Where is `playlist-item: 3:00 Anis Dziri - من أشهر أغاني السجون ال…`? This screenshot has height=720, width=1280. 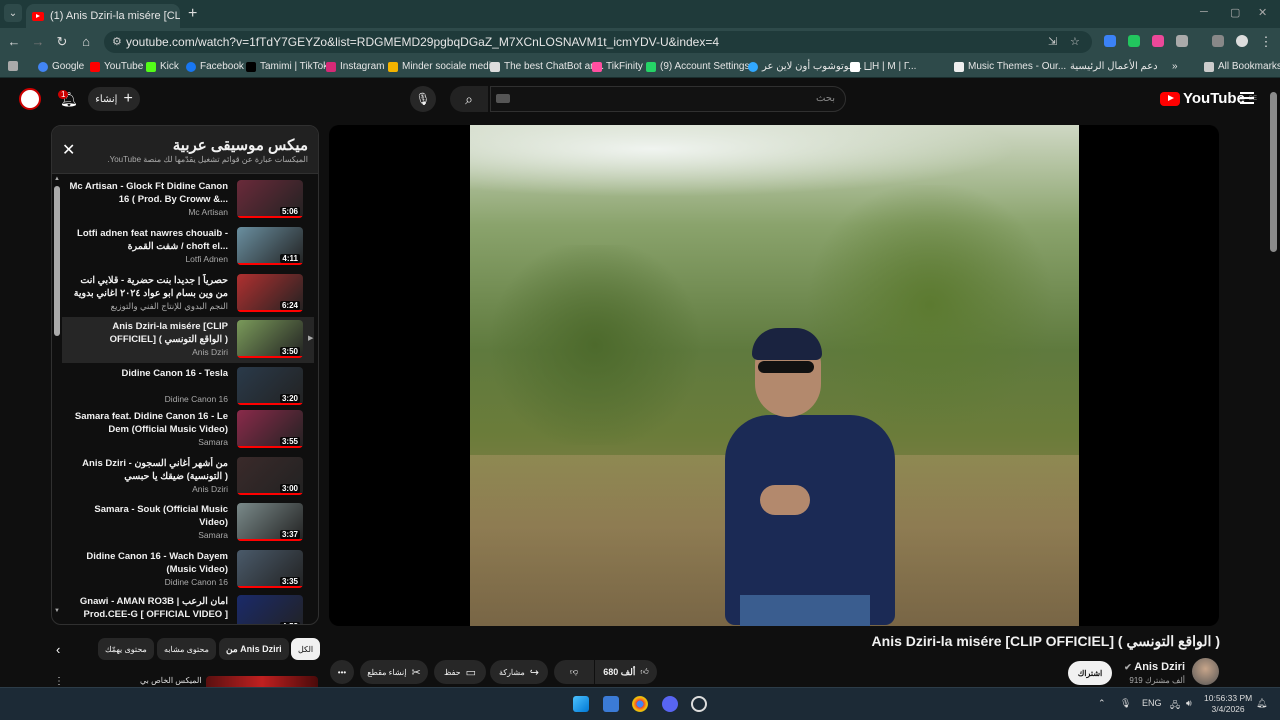 playlist-item: 3:00 Anis Dziri - من أشهر أغاني السجون ال… is located at coordinates (188, 477).